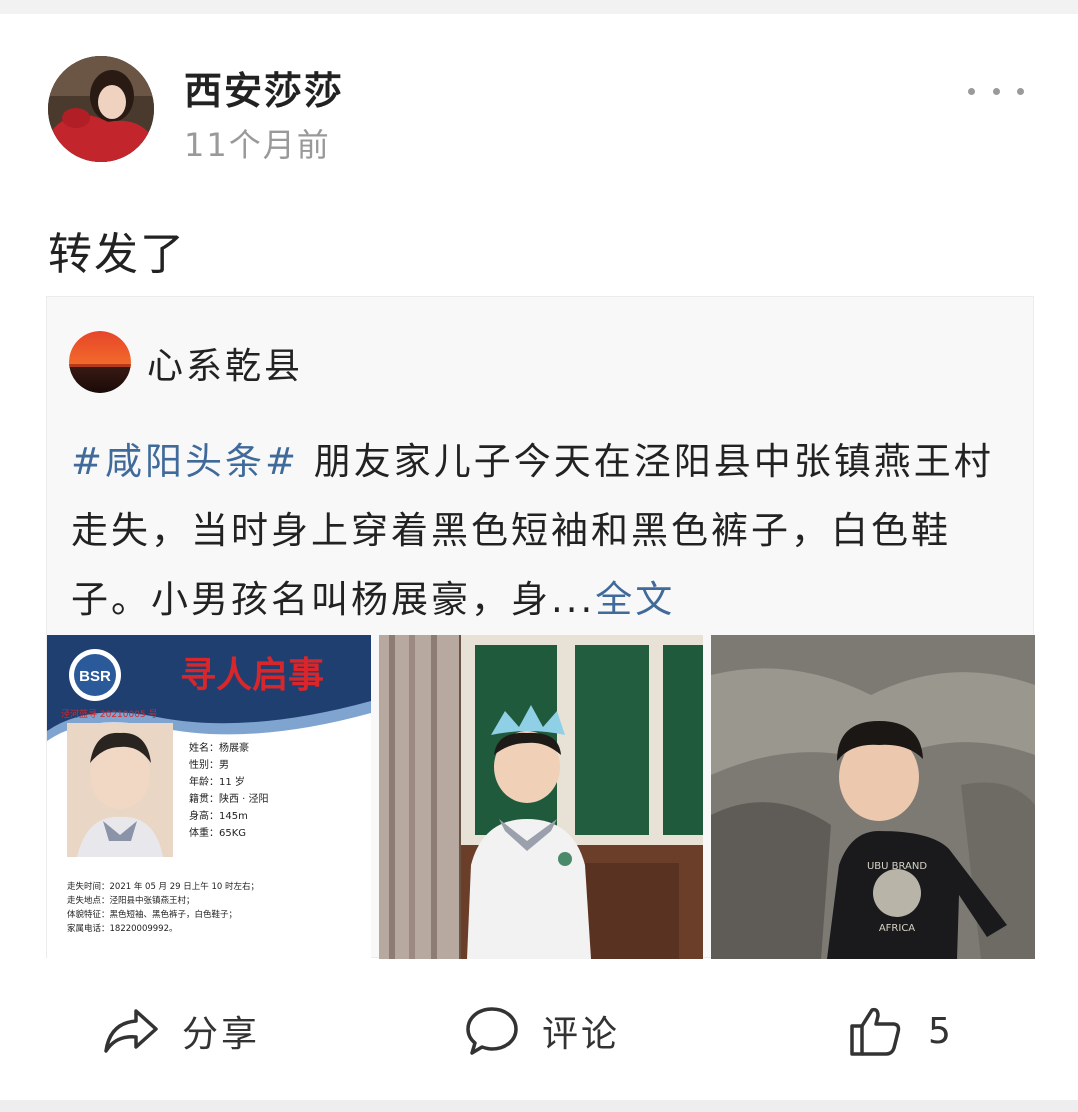 Image resolution: width=1078 pixels, height=1112 pixels. I want to click on poster-detail: 家属电话：18220009992。, so click(122, 928).